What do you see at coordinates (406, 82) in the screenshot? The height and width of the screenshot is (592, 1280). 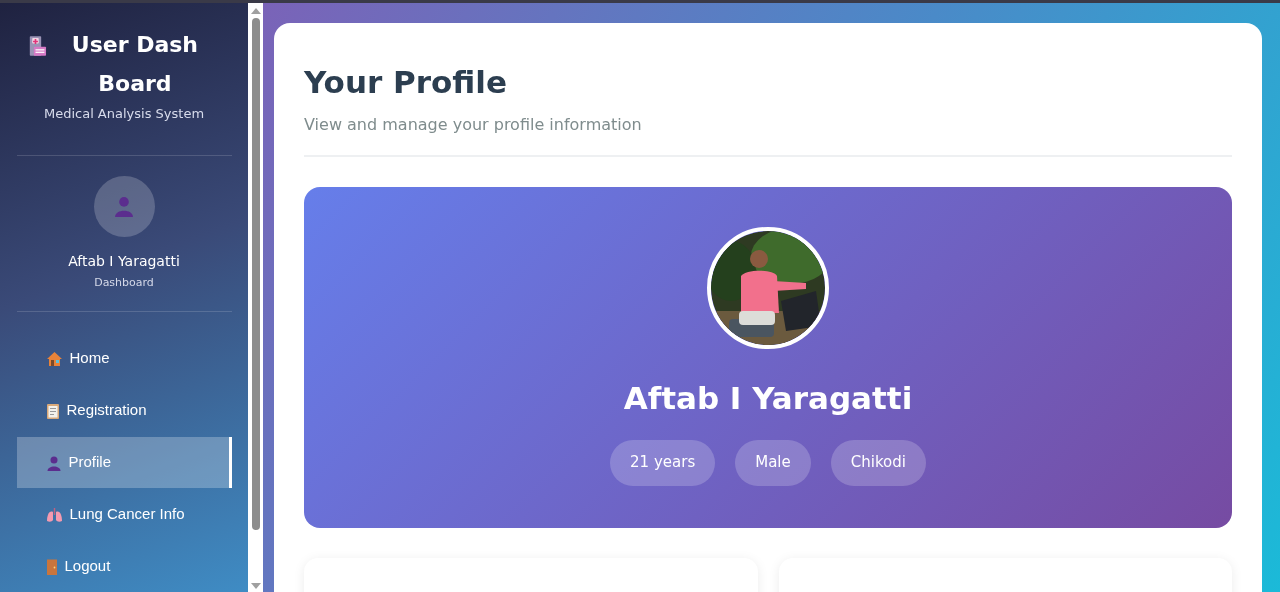 I see `page-title: Your Profile` at bounding box center [406, 82].